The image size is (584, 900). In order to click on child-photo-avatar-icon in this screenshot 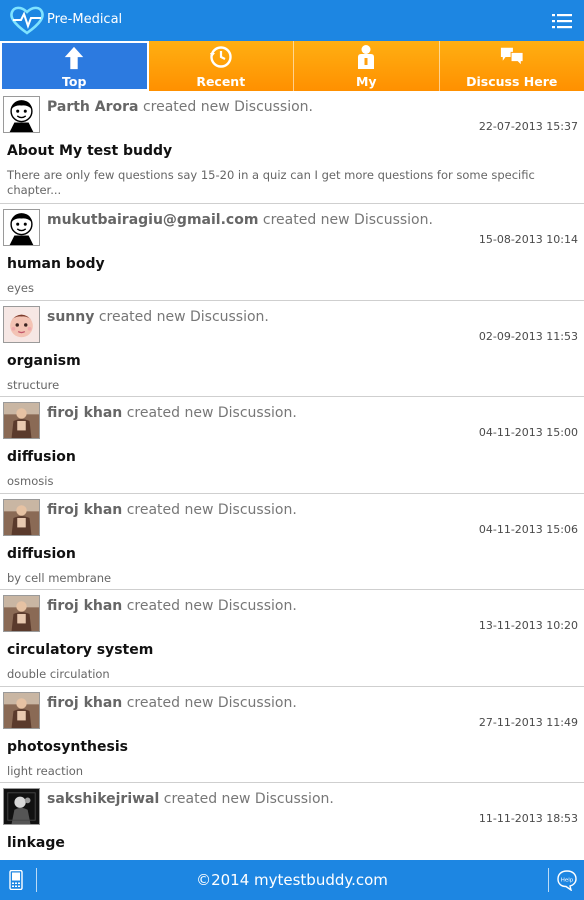, I will do `click(21, 324)`.